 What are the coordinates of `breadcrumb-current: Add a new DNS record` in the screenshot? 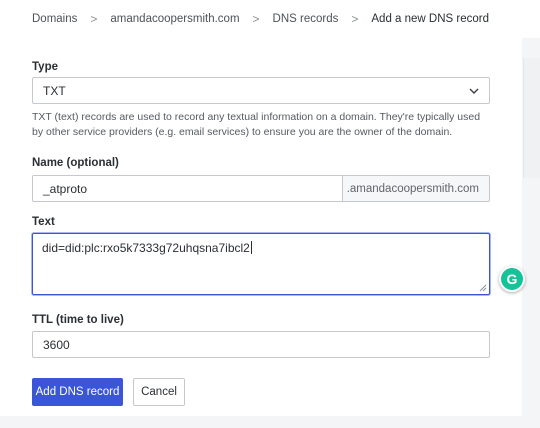 It's located at (430, 19).